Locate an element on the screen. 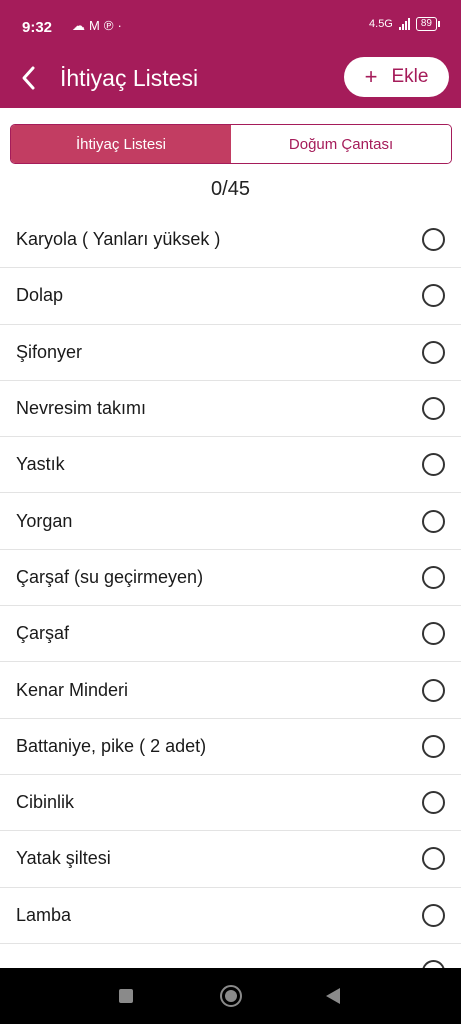  list-item: Battaniye, pike ( 2 adet) is located at coordinates (230, 747).